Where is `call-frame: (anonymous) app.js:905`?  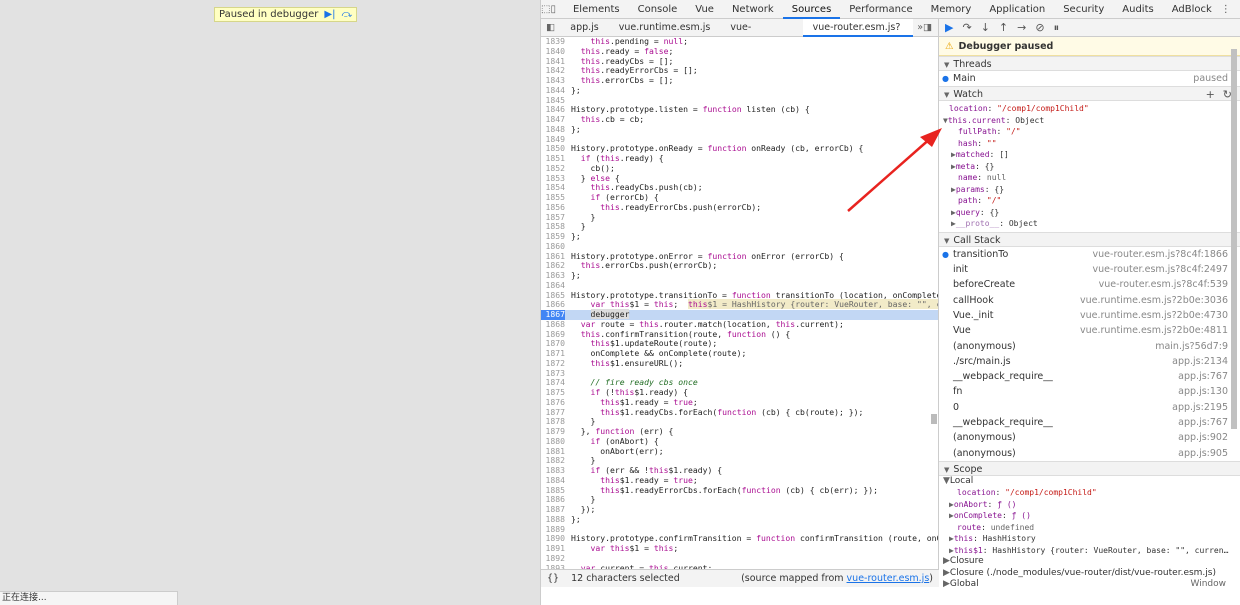 call-frame: (anonymous) app.js:905 is located at coordinates (1089, 453).